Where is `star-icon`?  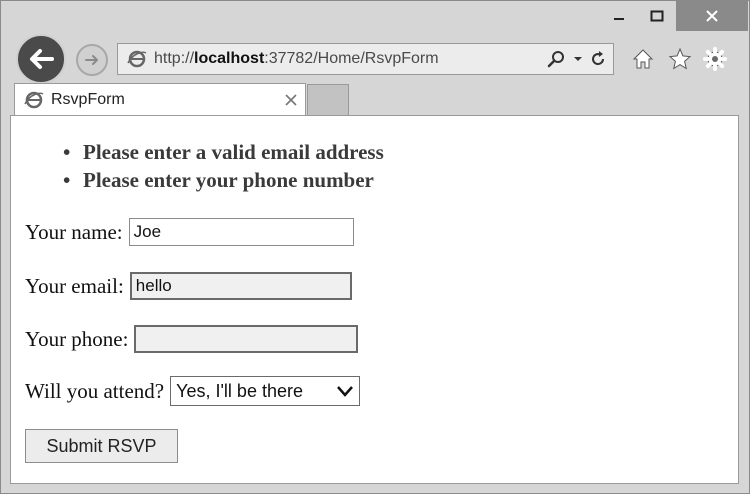 star-icon is located at coordinates (680, 58).